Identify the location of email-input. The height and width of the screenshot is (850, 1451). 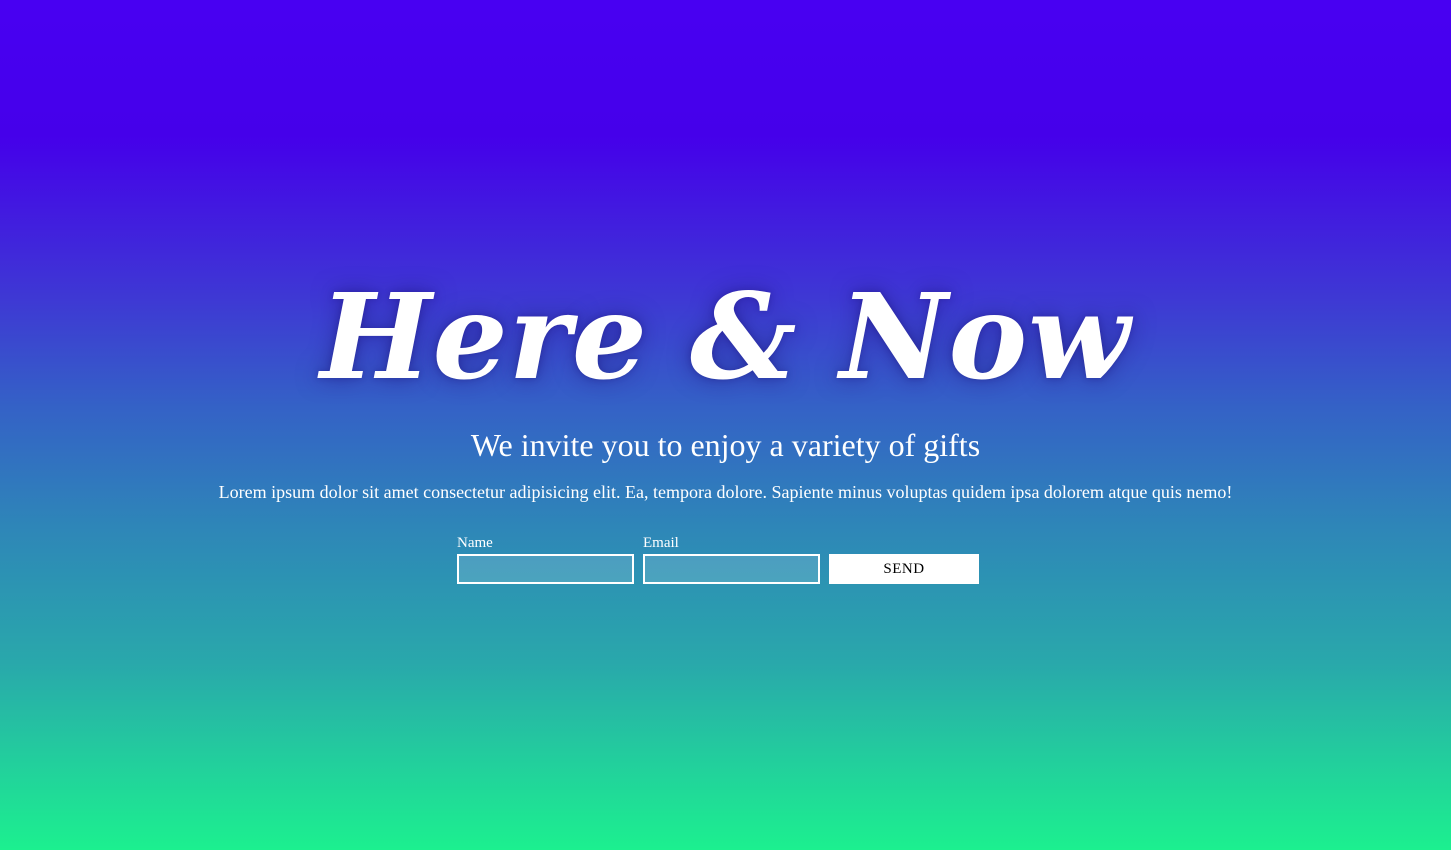
(731, 569).